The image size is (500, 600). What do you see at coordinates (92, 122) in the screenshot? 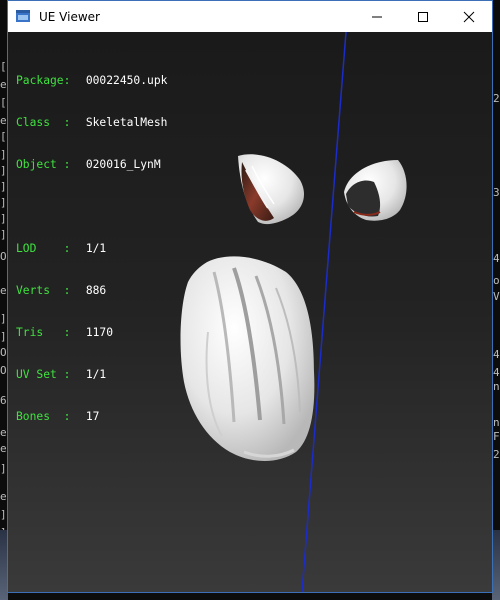
I see `info-row-class: Class : SkeletalMesh` at bounding box center [92, 122].